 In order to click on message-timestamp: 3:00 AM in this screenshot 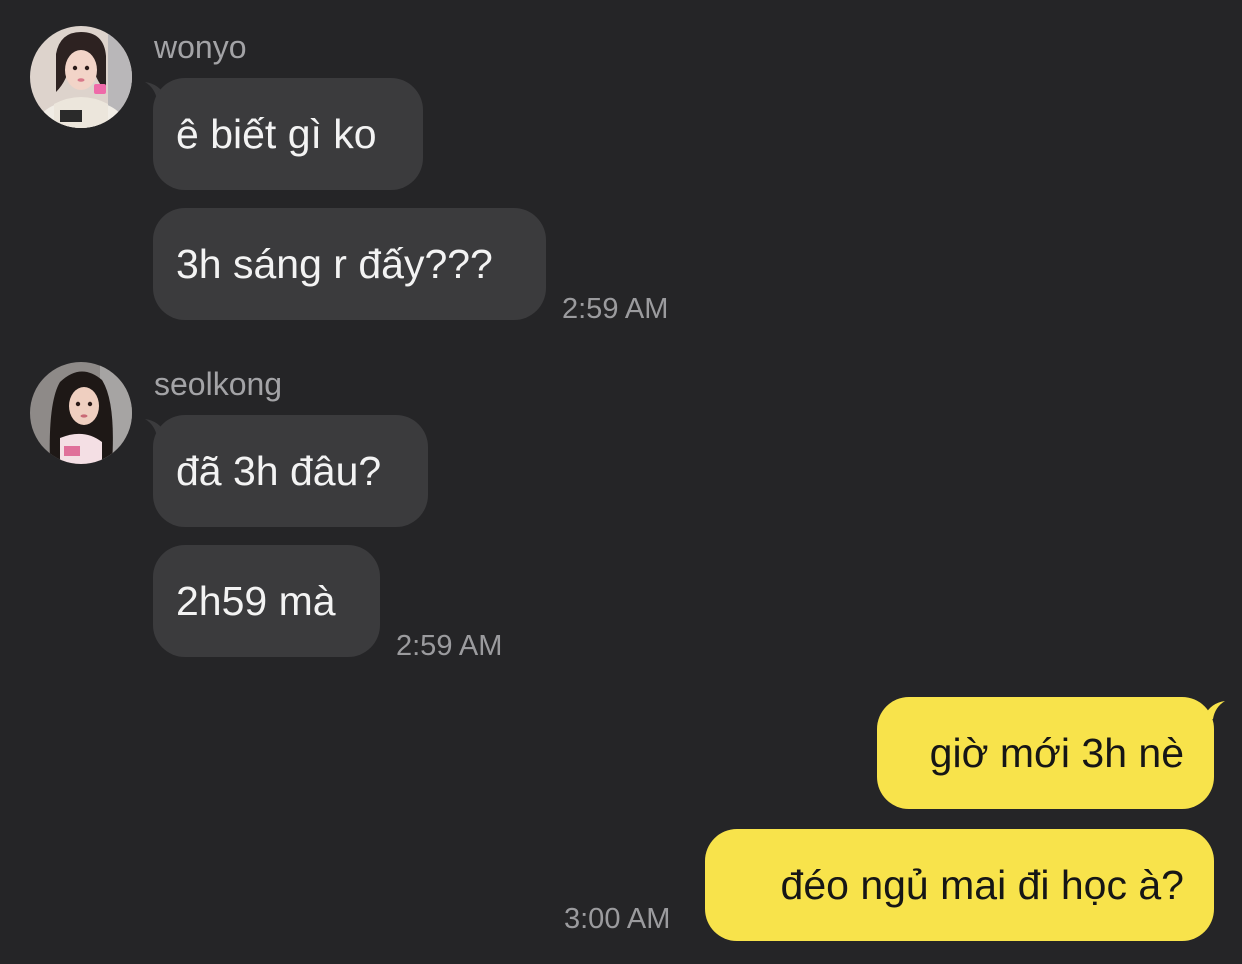, I will do `click(617, 919)`.